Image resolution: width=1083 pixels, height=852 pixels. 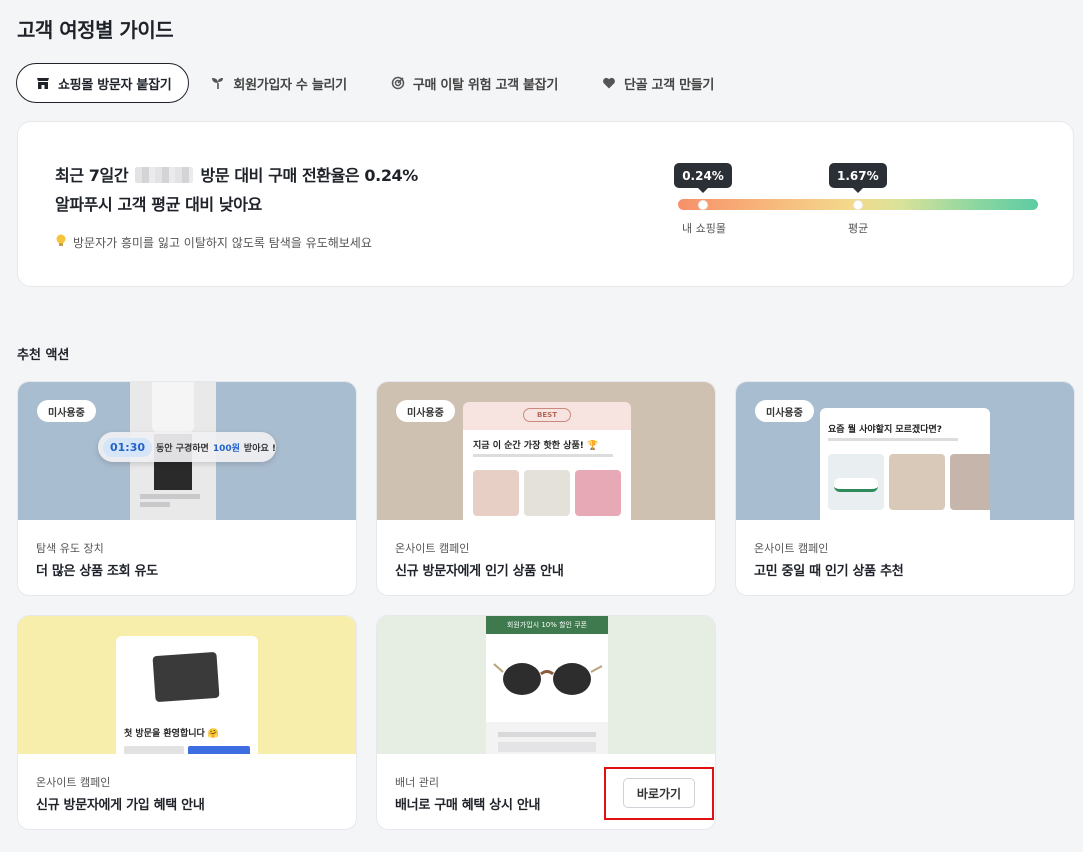 I want to click on page-title: 고객 여정별 가이드, so click(x=95, y=30).